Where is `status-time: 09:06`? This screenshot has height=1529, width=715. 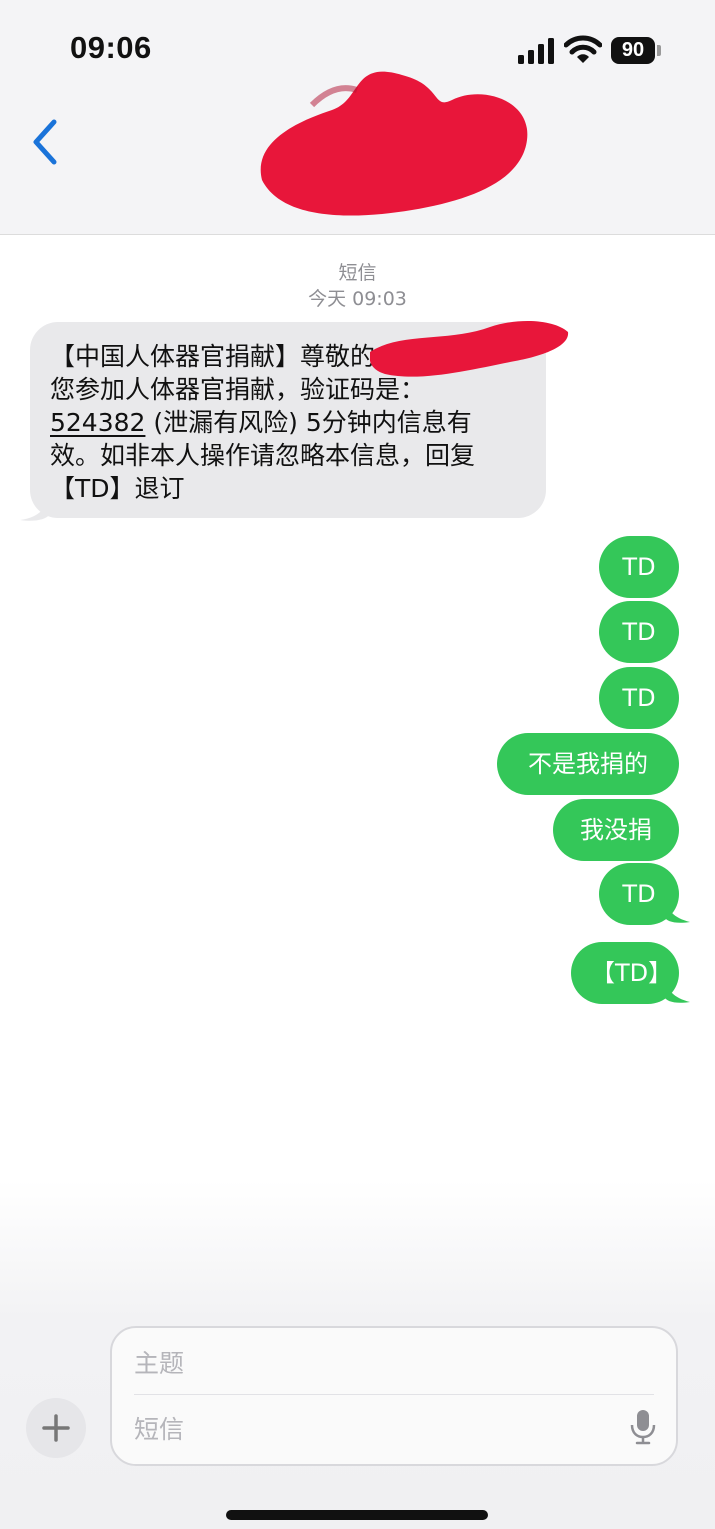
status-time: 09:06 is located at coordinates (111, 47).